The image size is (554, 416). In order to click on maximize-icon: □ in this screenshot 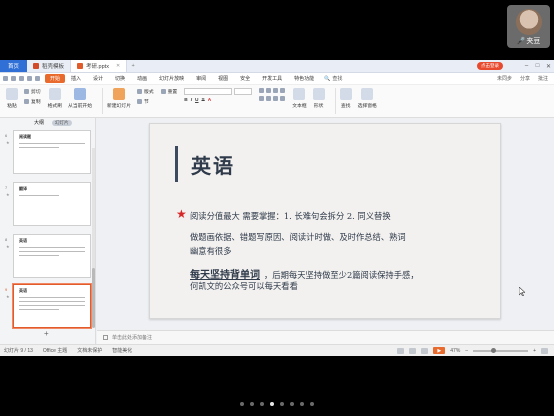, I will do `click(537, 66)`.